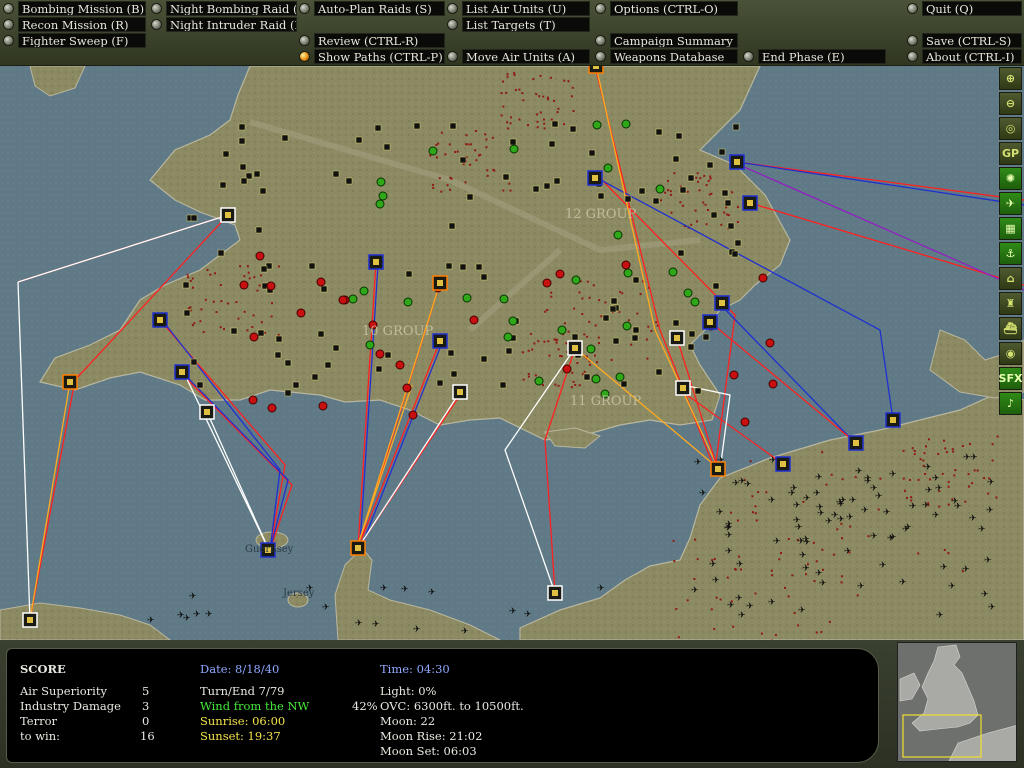  Describe the element at coordinates (1010, 253) in the screenshot. I see `anchor-icon: ⚓` at that location.